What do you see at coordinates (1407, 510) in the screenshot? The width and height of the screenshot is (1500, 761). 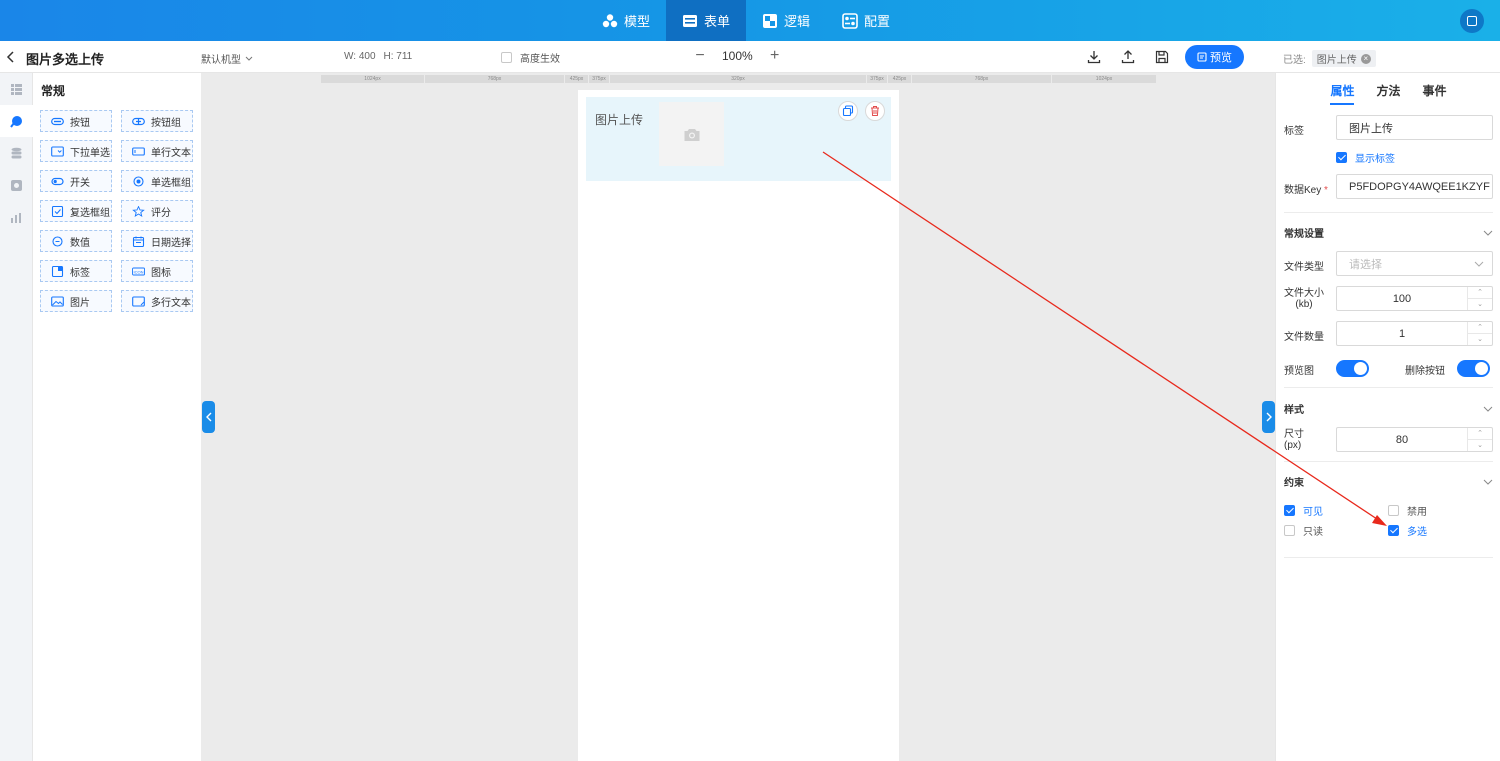 I see `disabled-checkbox: 禁用` at bounding box center [1407, 510].